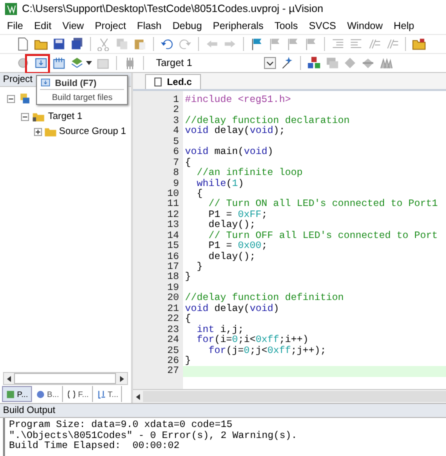 Image resolution: width=446 pixels, height=456 pixels. What do you see at coordinates (29, 410) in the screenshot?
I see `panel-title: Build Output` at bounding box center [29, 410].